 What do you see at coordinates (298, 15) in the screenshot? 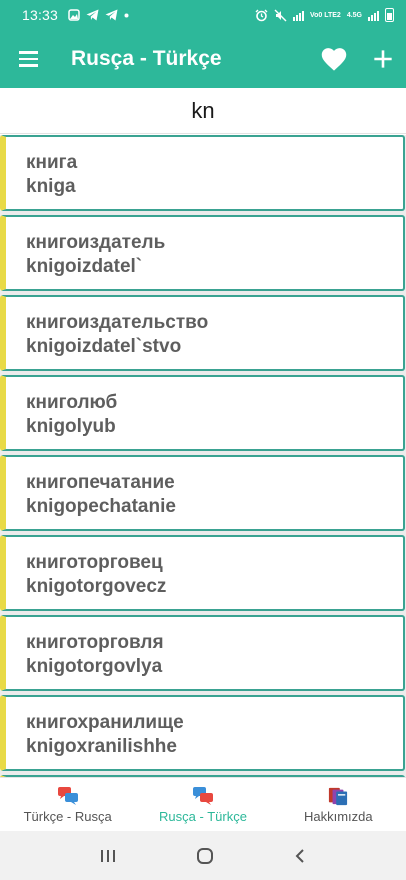
I see `signal-icon` at bounding box center [298, 15].